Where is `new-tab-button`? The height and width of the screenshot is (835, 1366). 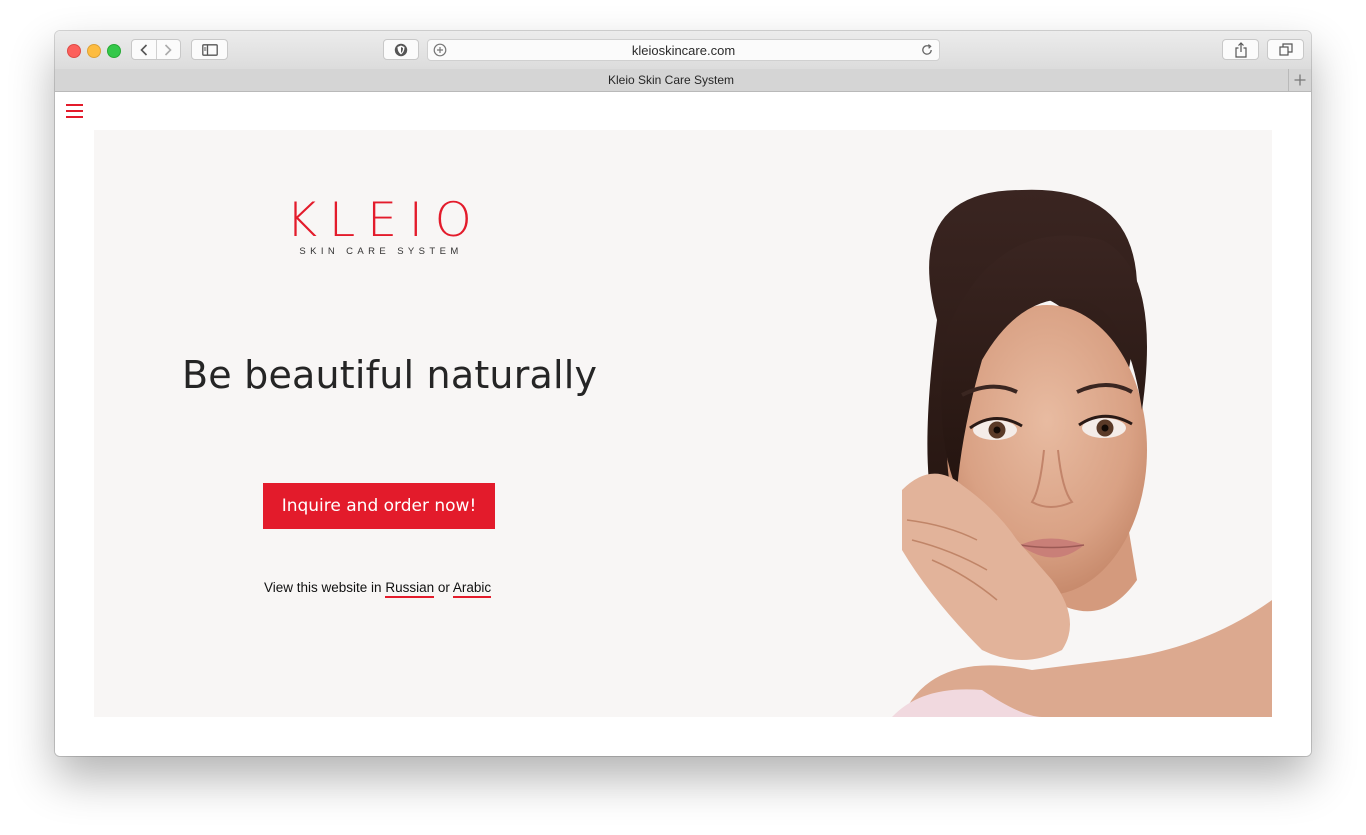
new-tab-button is located at coordinates (1299, 80).